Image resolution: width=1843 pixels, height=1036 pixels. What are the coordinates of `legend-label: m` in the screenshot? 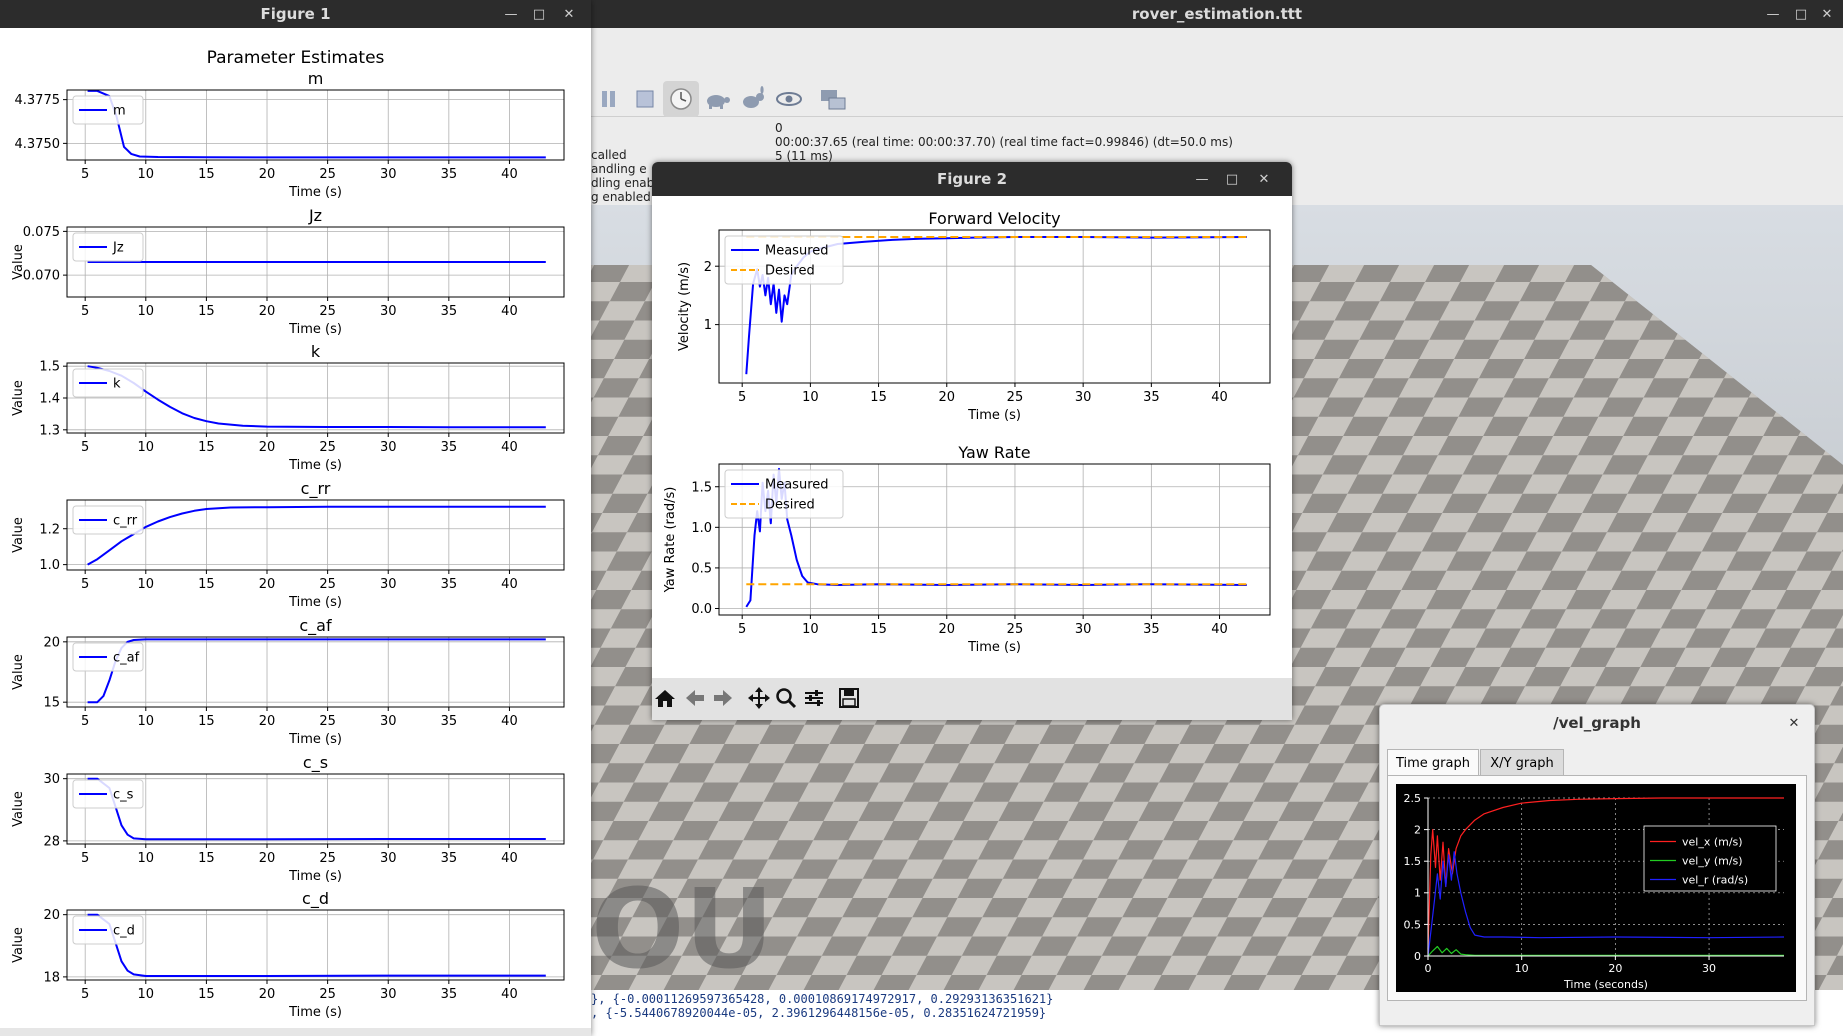 It's located at (119, 111).